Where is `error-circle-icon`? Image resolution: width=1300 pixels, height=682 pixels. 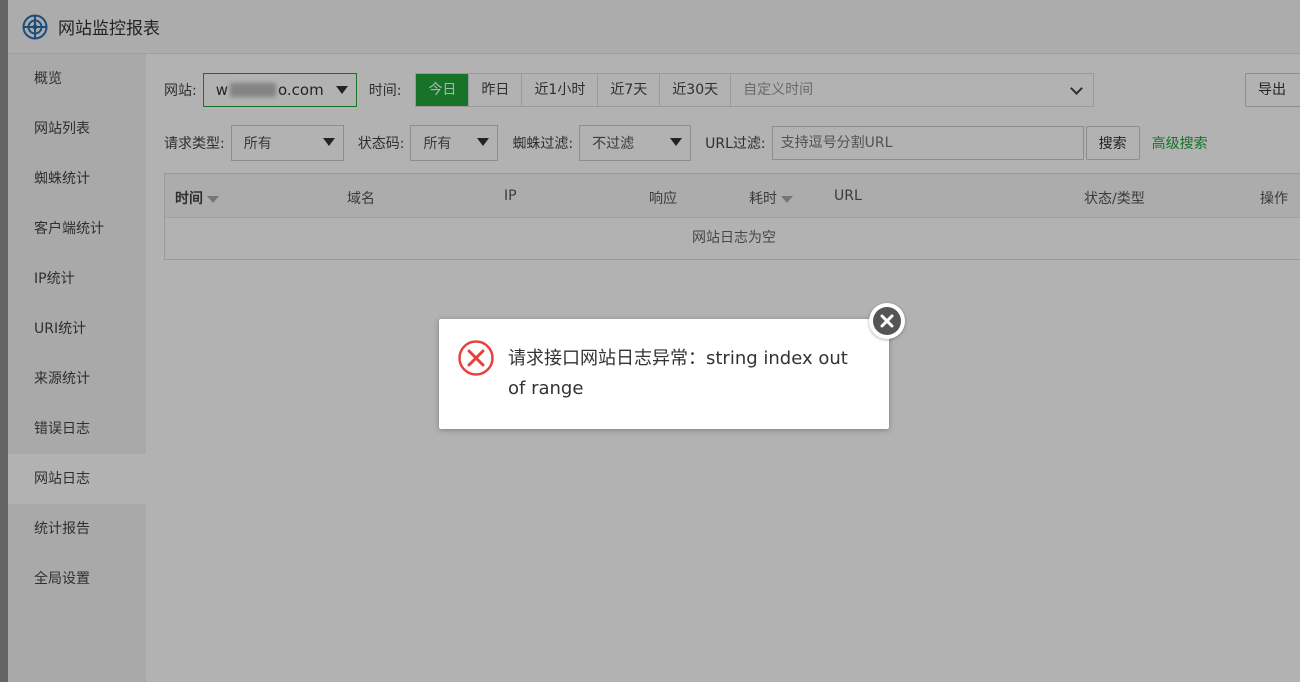 error-circle-icon is located at coordinates (476, 358).